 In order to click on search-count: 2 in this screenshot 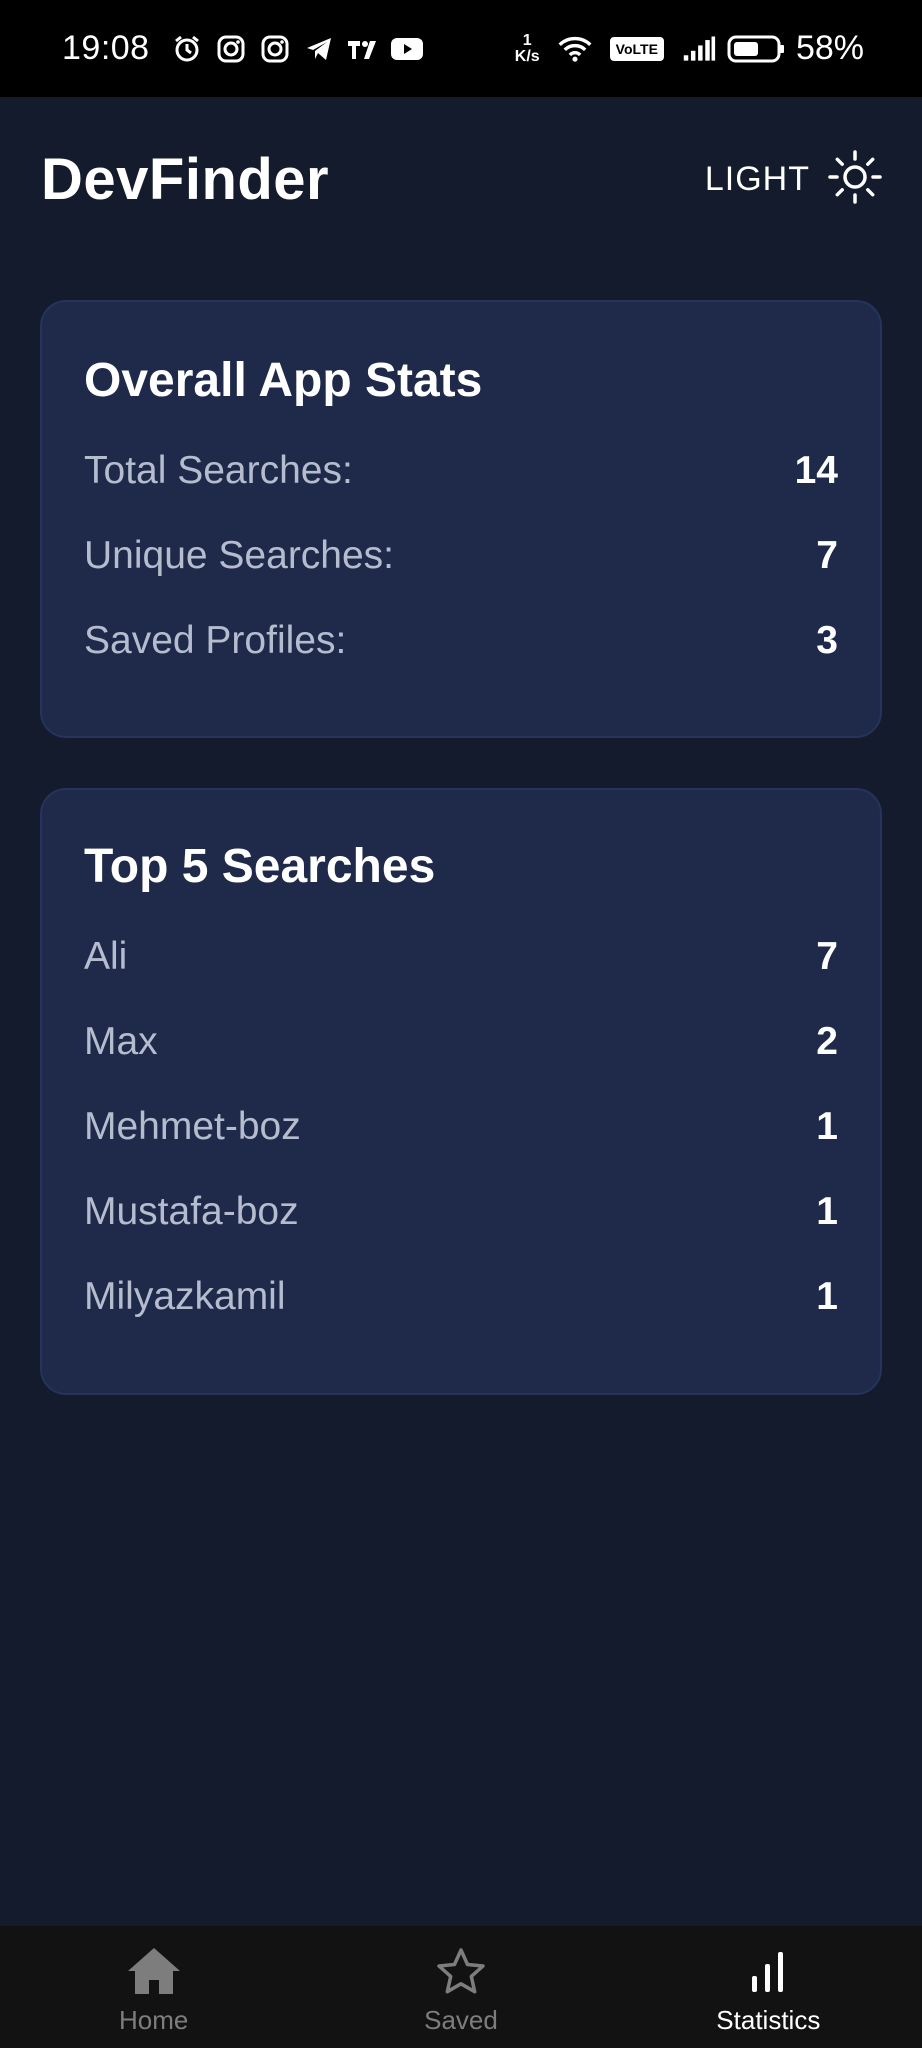, I will do `click(827, 1041)`.